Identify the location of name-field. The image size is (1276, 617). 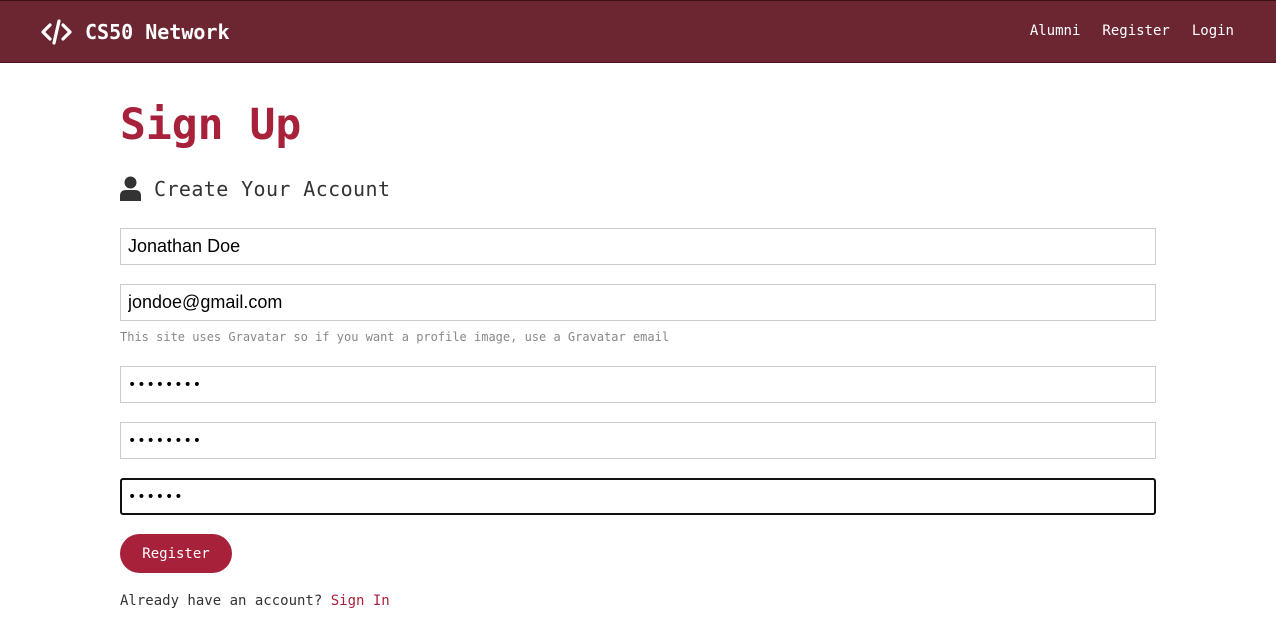
(638, 246).